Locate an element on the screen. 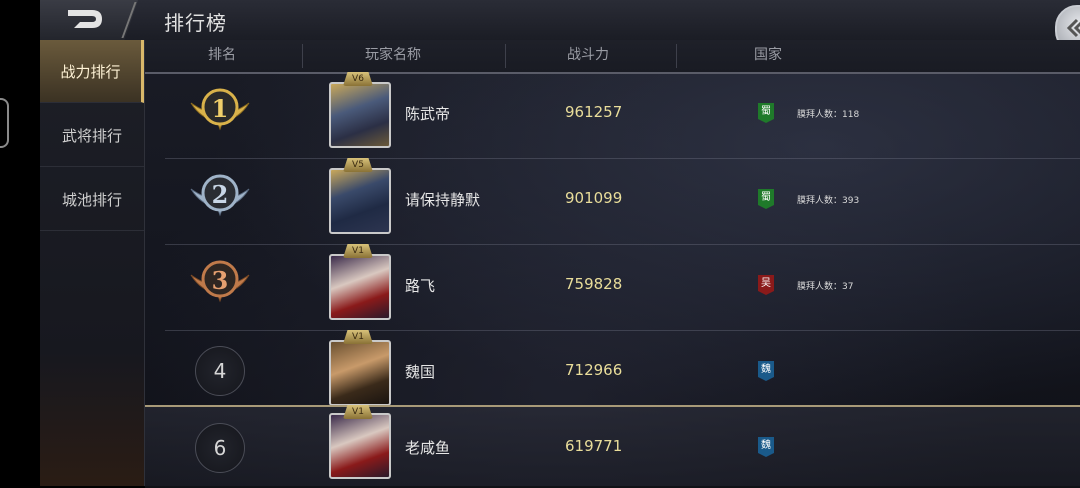  player-name: 陈武帝 is located at coordinates (428, 114).